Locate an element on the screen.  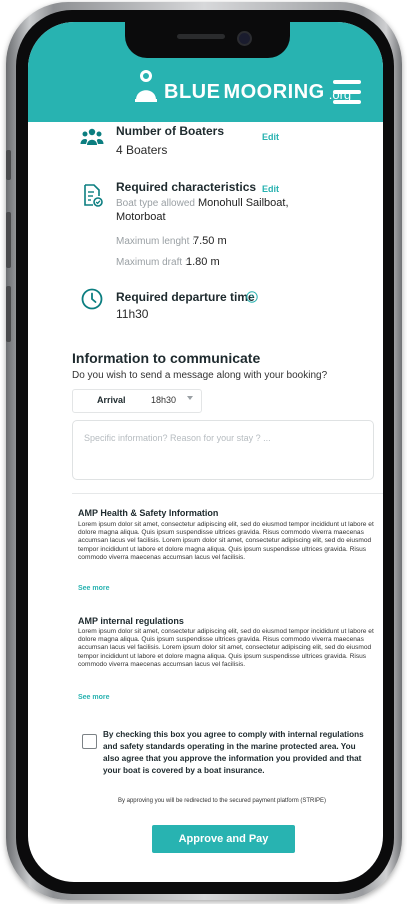
clock-icon is located at coordinates (92, 299).